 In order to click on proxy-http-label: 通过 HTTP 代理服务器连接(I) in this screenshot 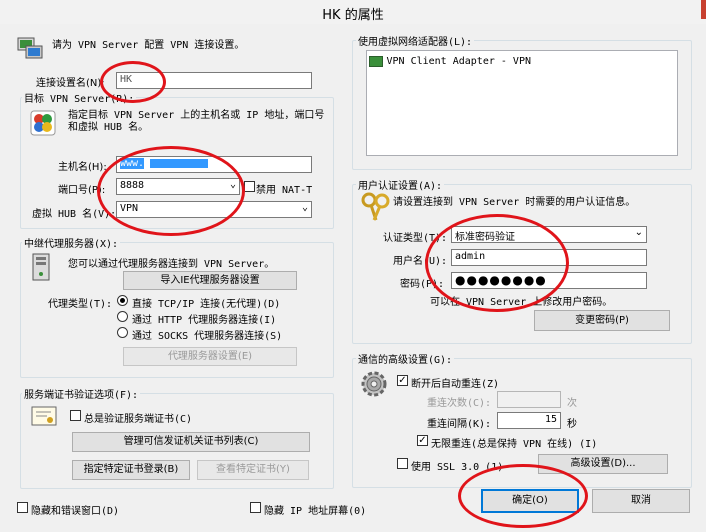, I will do `click(204, 320)`.